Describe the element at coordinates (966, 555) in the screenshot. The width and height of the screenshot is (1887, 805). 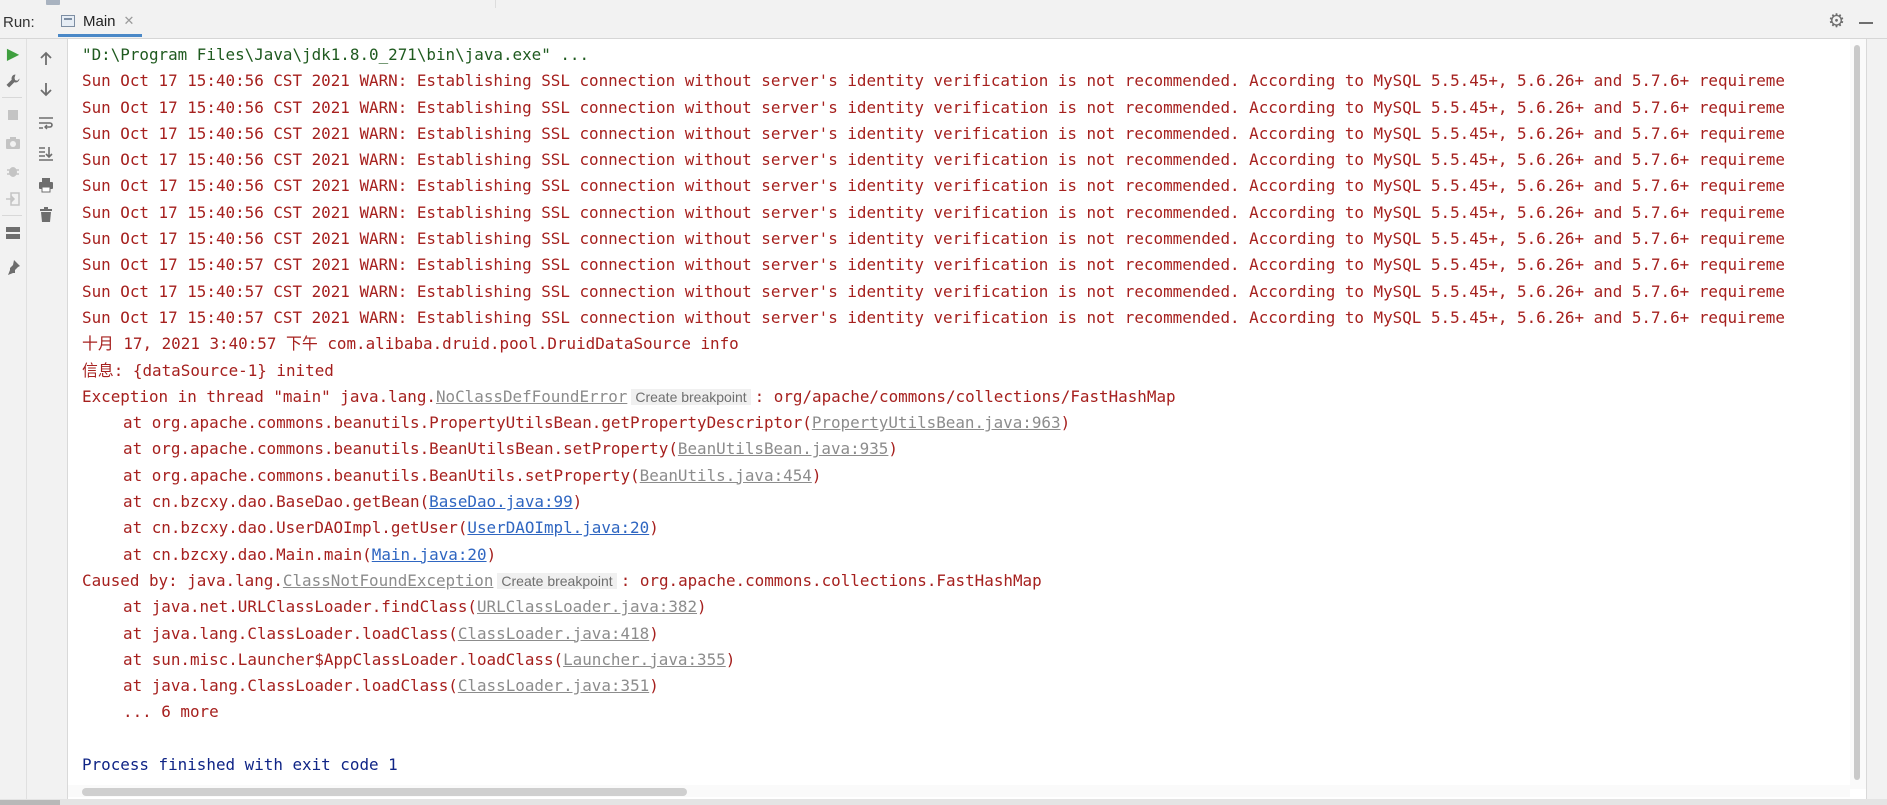
I see `stack-frame: at cn.bzcxy.dao.Main.main(Main.java:20)` at that location.